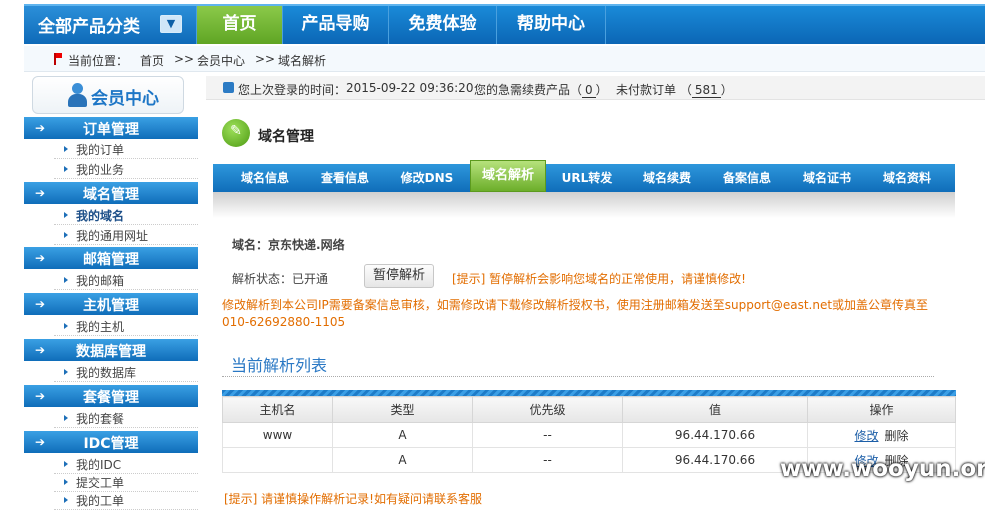 Image resolution: width=985 pixels, height=510 pixels. I want to click on sidebar-section-title: 套餐管理, so click(111, 398).